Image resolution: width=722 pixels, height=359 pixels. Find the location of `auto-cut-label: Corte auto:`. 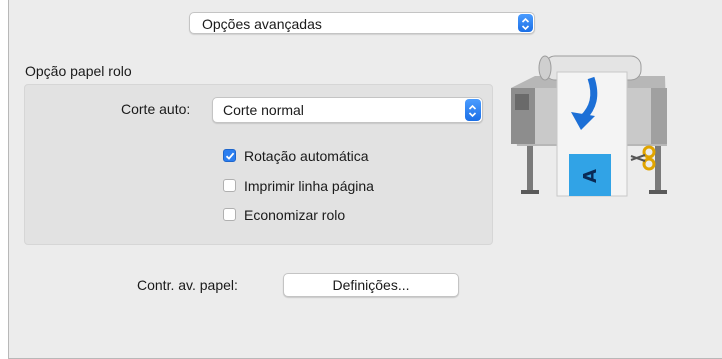

auto-cut-label: Corte auto: is located at coordinates (156, 109).